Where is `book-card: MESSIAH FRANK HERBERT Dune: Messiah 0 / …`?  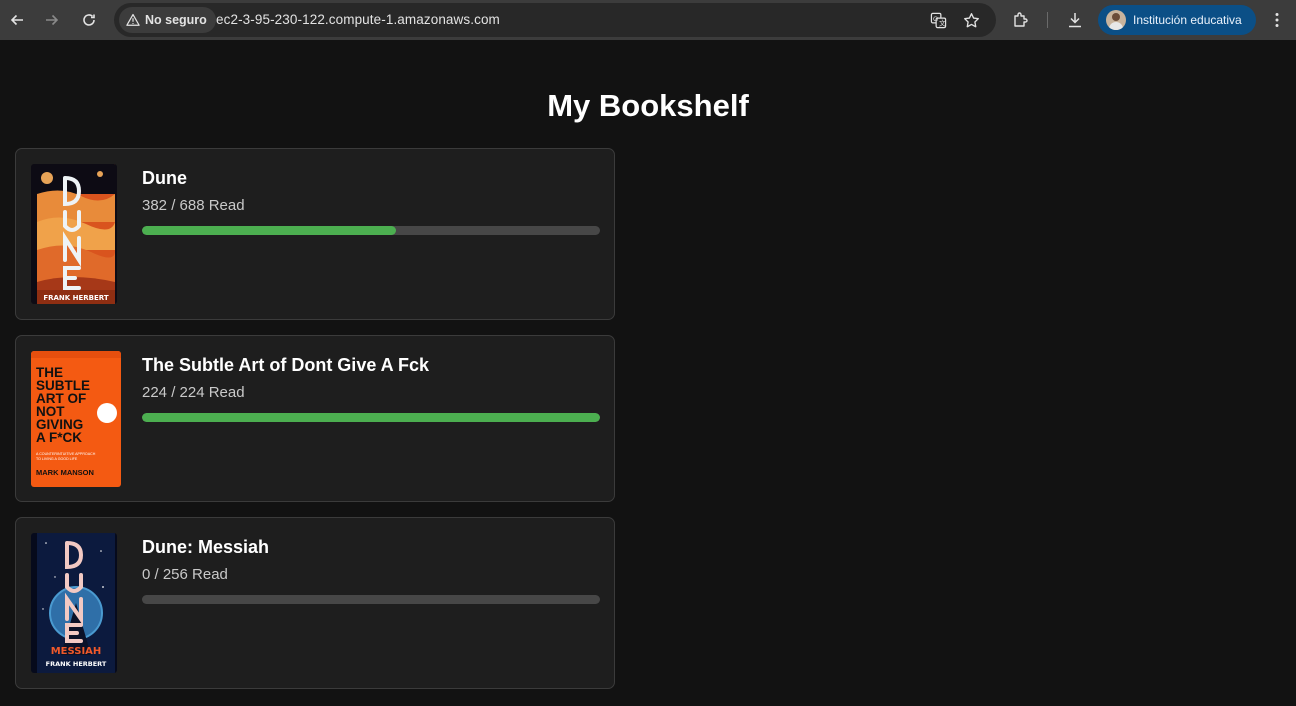 book-card: MESSIAH FRANK HERBERT Dune: Messiah 0 / … is located at coordinates (315, 603).